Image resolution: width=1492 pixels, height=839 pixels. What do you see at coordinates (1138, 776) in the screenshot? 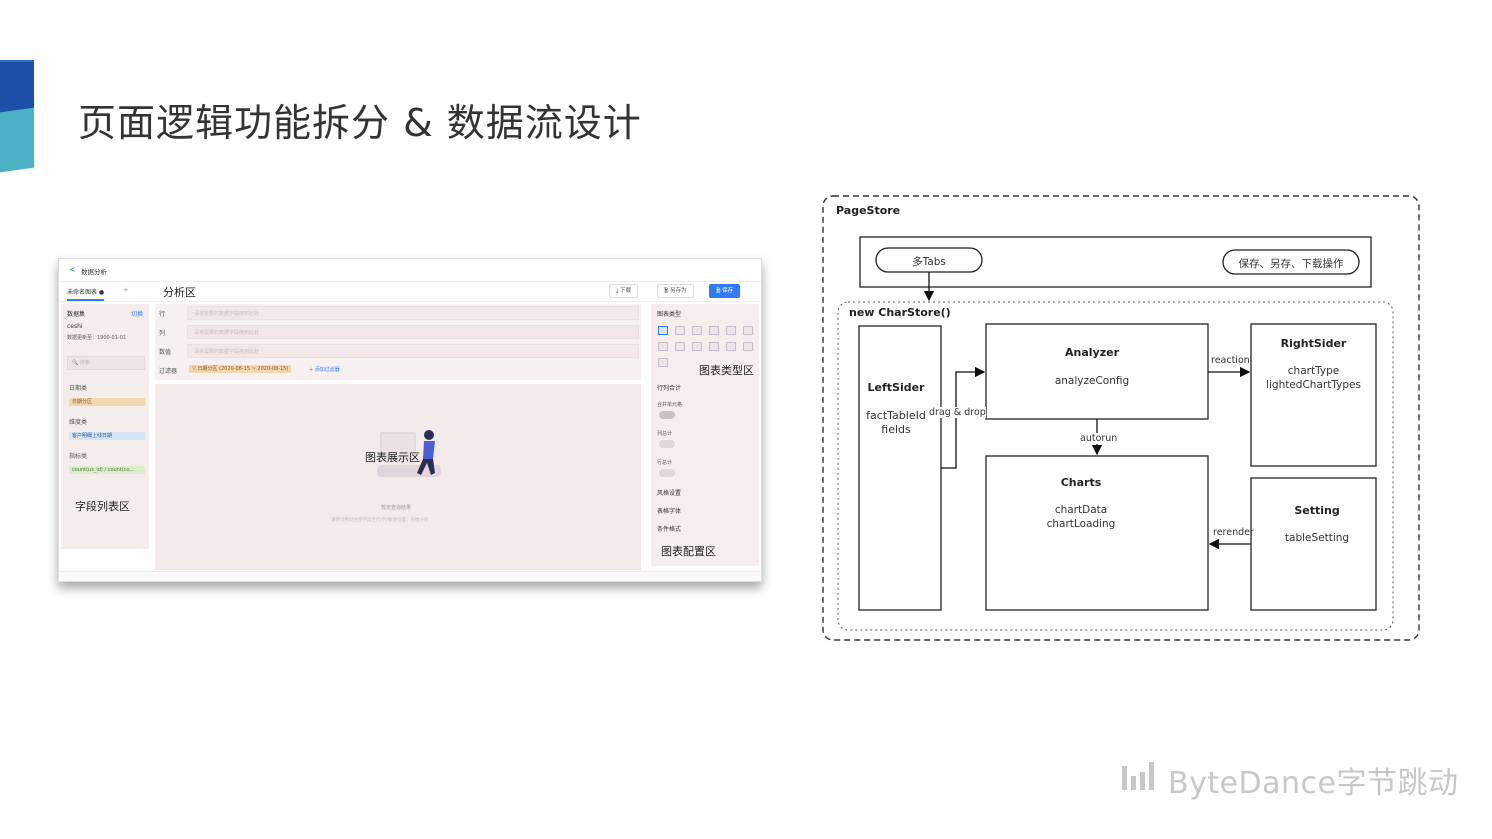
I see `bytedance-logo-icon` at bounding box center [1138, 776].